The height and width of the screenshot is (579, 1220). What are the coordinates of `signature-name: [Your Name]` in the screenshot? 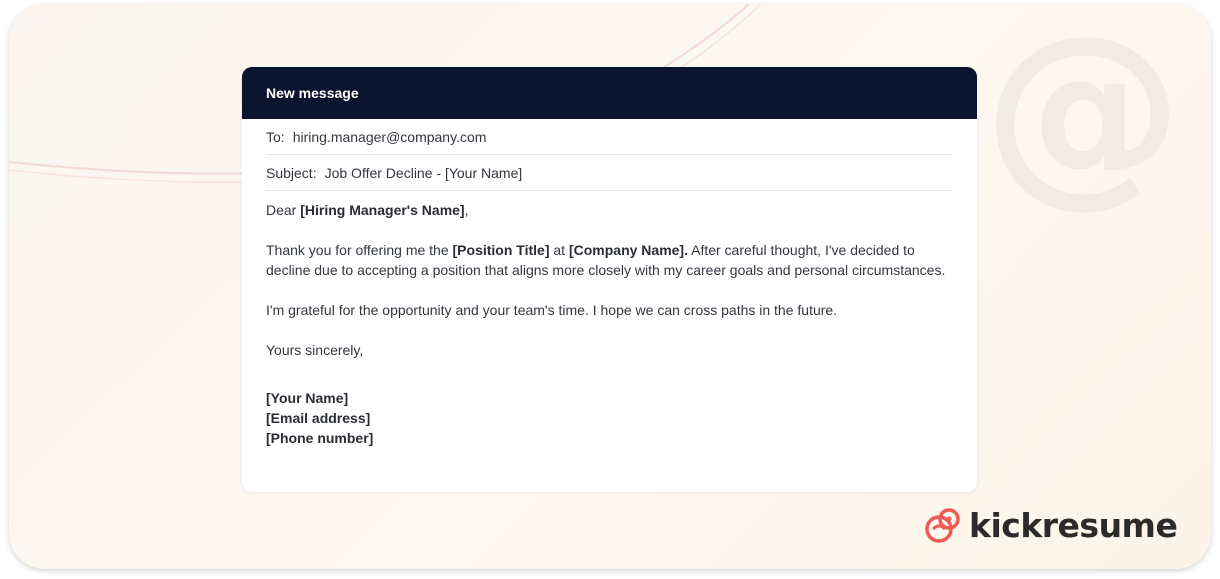 It's located at (307, 398).